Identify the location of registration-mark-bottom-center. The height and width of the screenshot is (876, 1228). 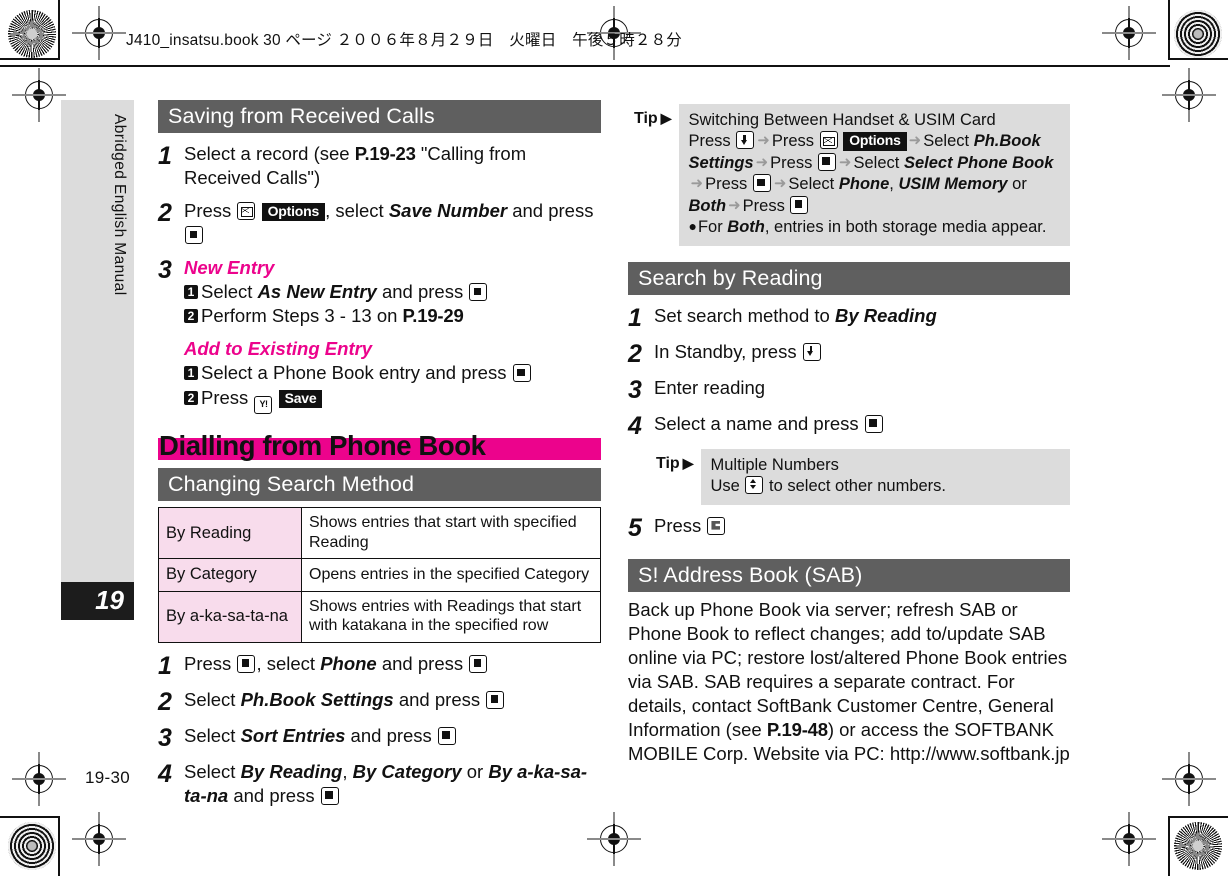
(614, 839).